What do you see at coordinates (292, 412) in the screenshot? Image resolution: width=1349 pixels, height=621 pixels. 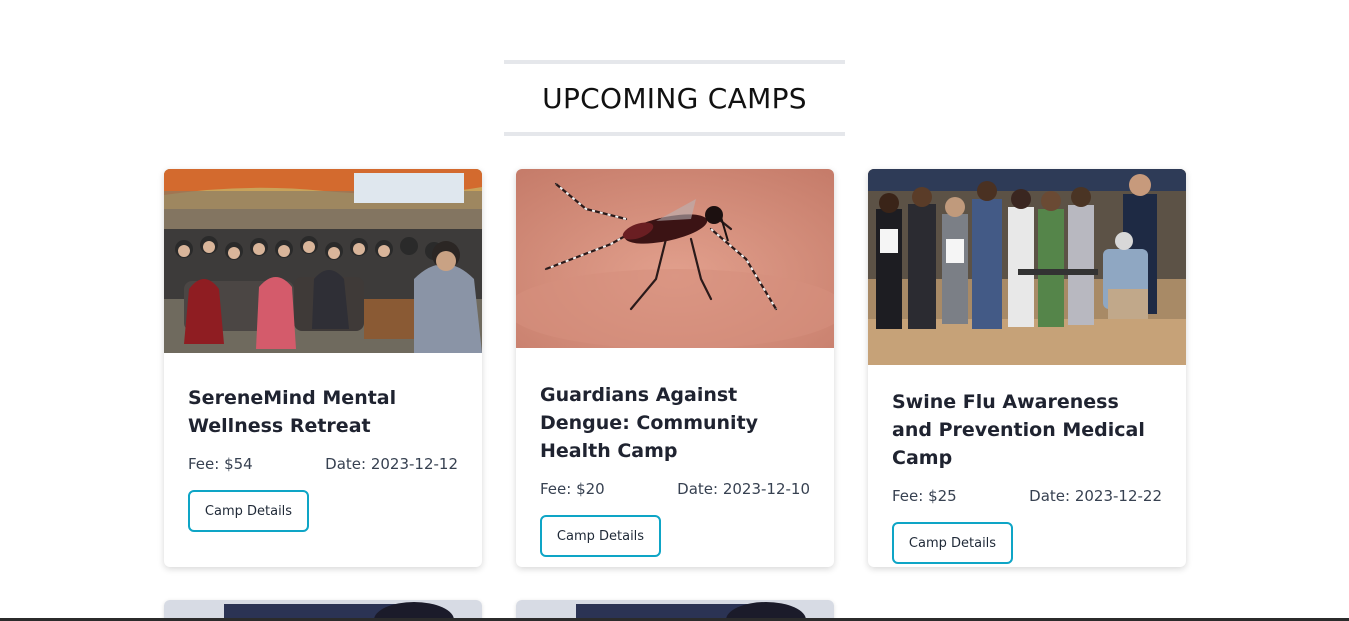 I see `camp-title: SereneMind Mental Wellness Retreat` at bounding box center [292, 412].